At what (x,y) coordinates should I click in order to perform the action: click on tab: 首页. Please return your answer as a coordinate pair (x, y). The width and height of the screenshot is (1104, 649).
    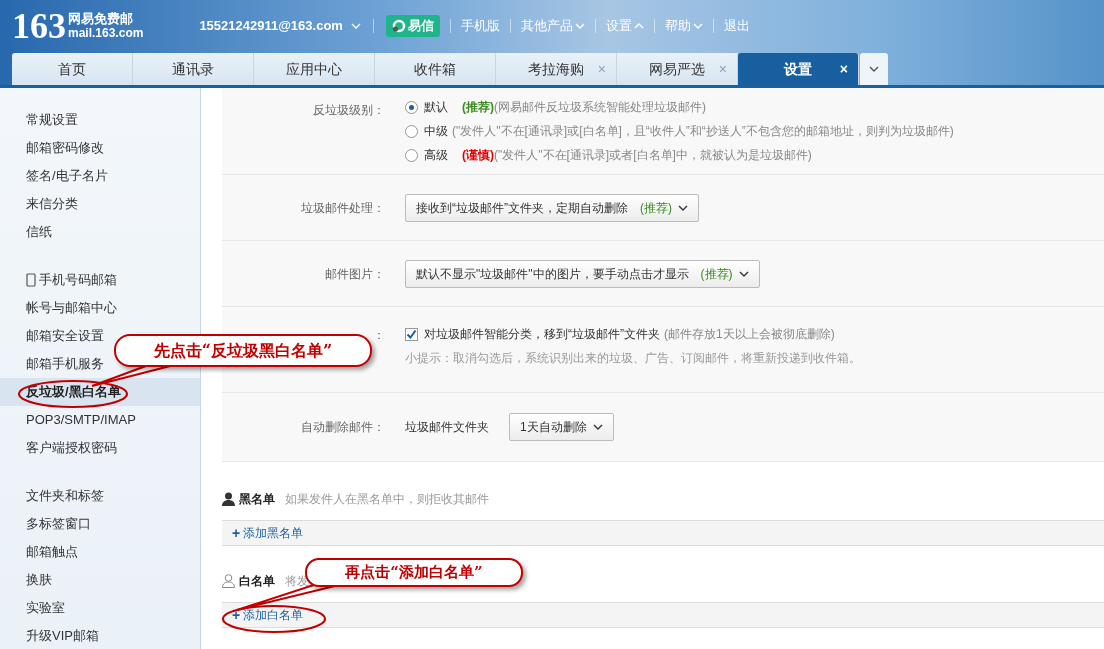
    Looking at the image, I should click on (72, 69).